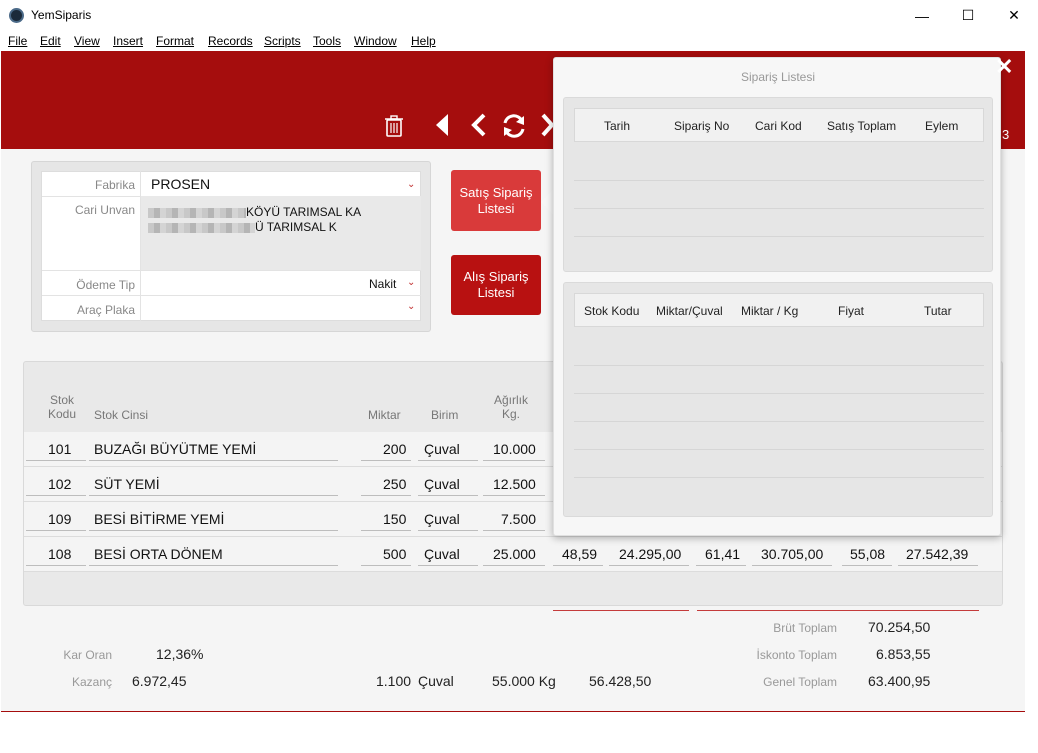  Describe the element at coordinates (411, 306) in the screenshot. I see `arac-chevron-down-icon: ⌄` at that location.